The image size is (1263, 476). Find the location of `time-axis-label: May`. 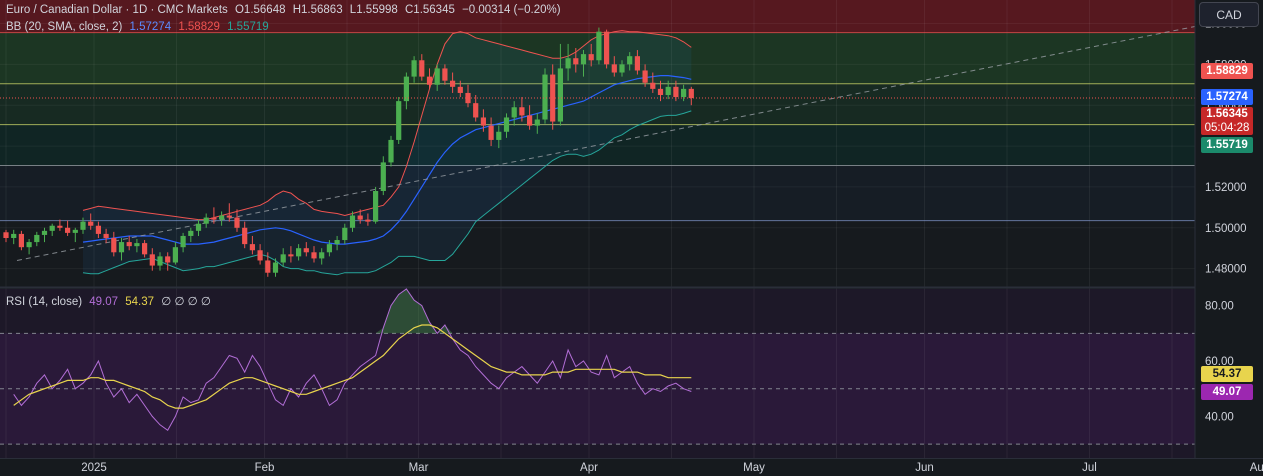

time-axis-label: May is located at coordinates (754, 468).